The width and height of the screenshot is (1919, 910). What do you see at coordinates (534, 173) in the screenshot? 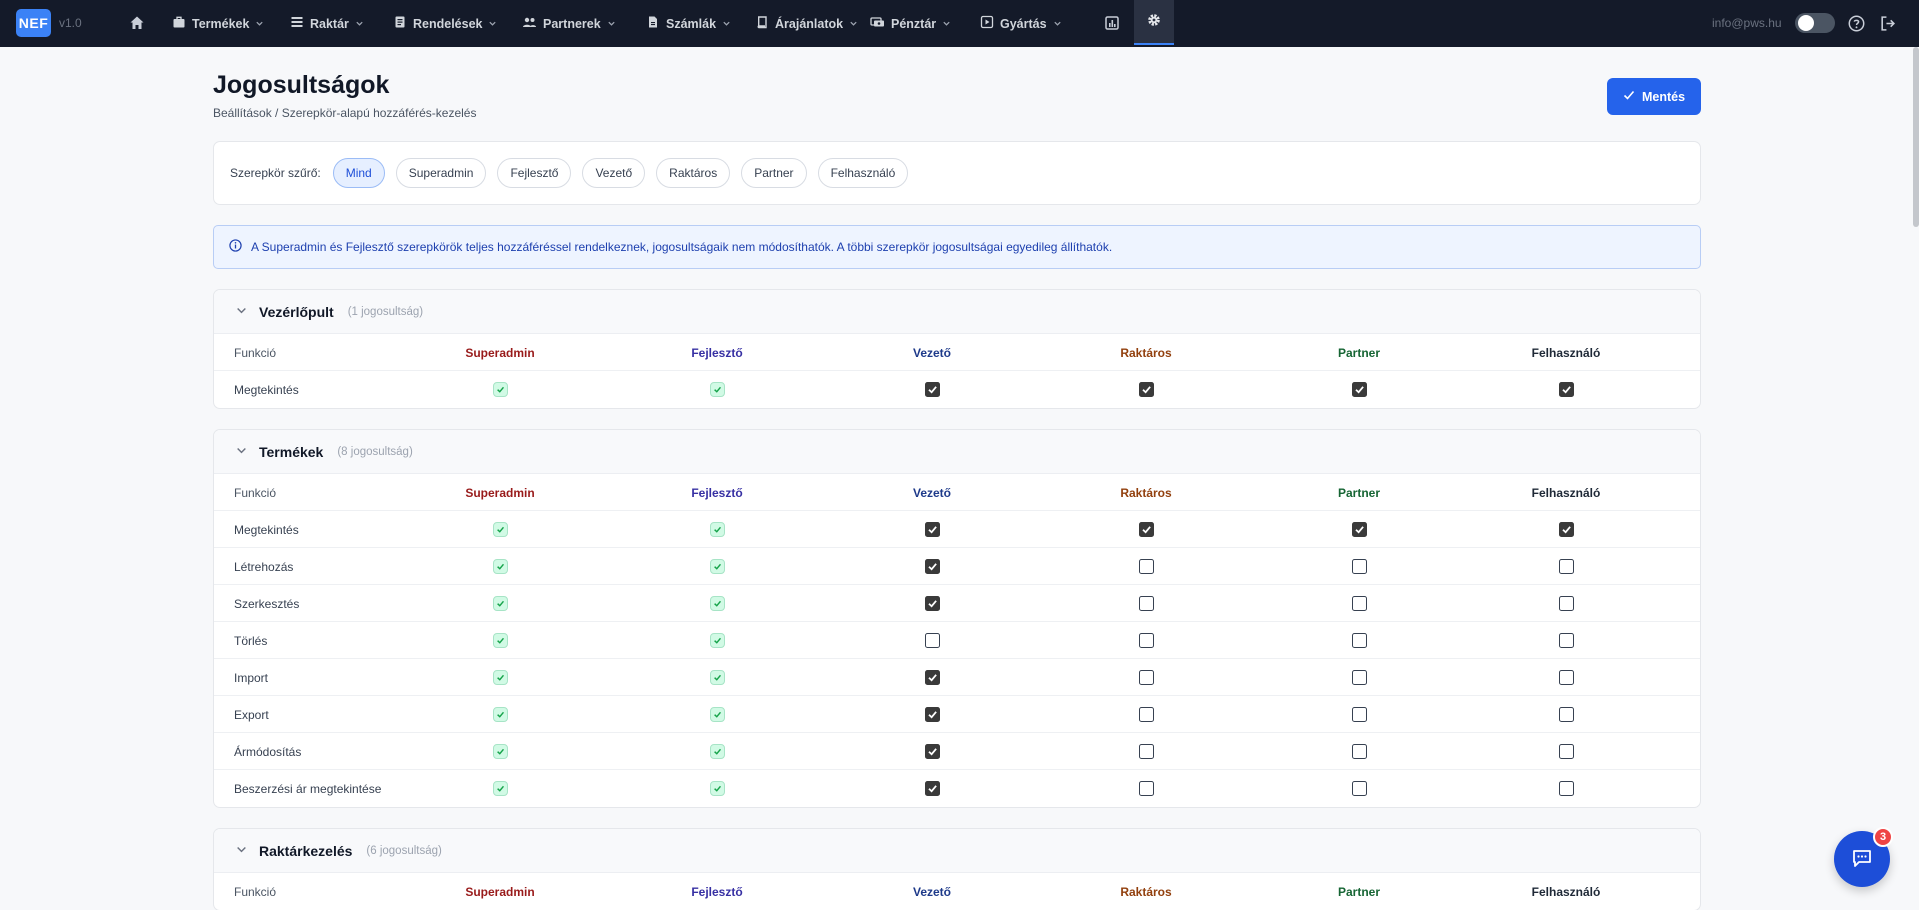
I see `filter-chip-fejleszto: Fejlesztő` at bounding box center [534, 173].